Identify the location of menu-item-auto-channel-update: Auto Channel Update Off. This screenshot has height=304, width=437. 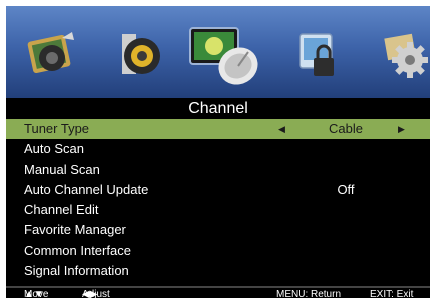
(218, 190).